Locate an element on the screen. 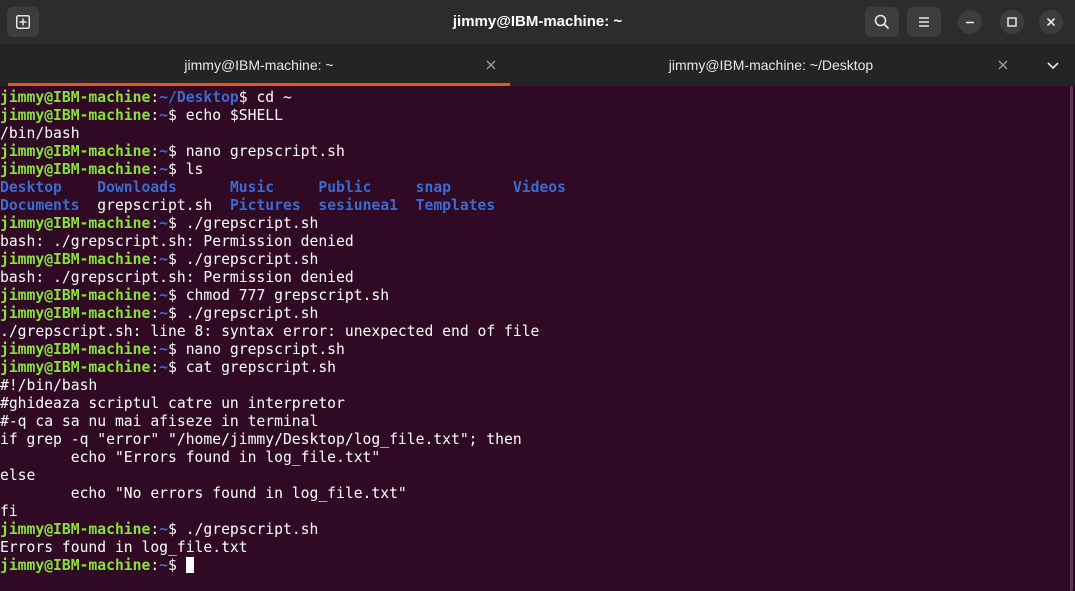 The height and width of the screenshot is (591, 1075). output-line: #ghideaza scriptul catre un interpretor is located at coordinates (534, 404).